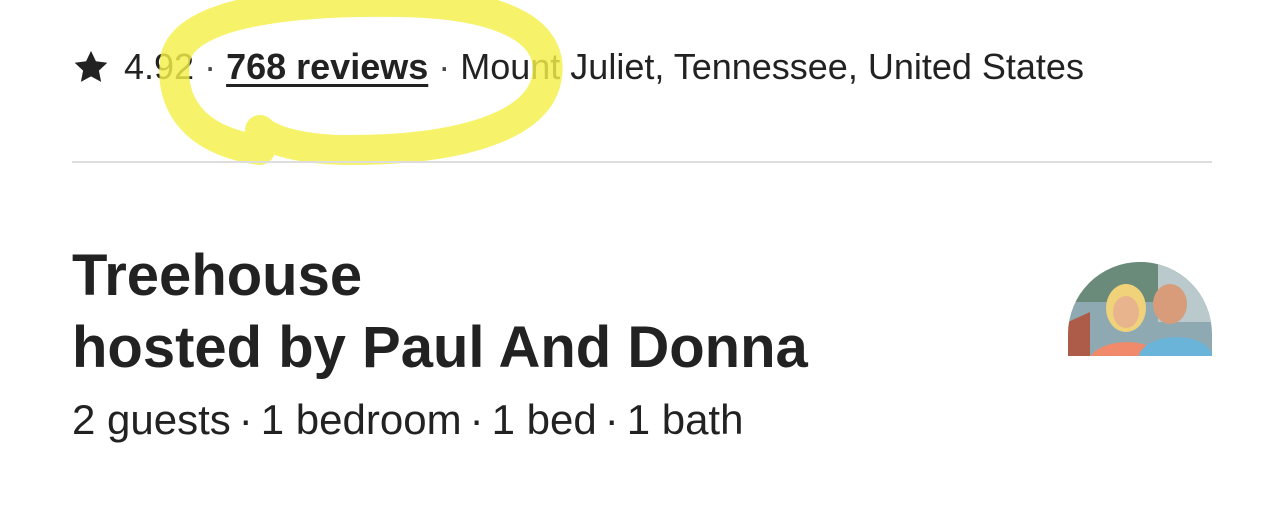 The width and height of the screenshot is (1284, 516). What do you see at coordinates (327, 67) in the screenshot?
I see `reviews-link: 768 reviews` at bounding box center [327, 67].